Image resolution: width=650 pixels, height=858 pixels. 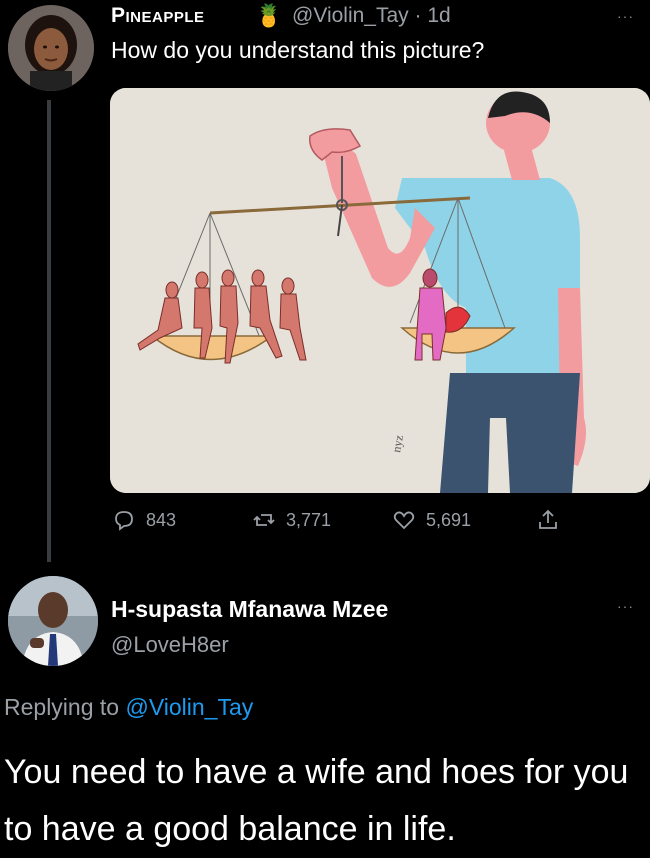 I want to click on artist-signature: nyz, so click(x=397, y=443).